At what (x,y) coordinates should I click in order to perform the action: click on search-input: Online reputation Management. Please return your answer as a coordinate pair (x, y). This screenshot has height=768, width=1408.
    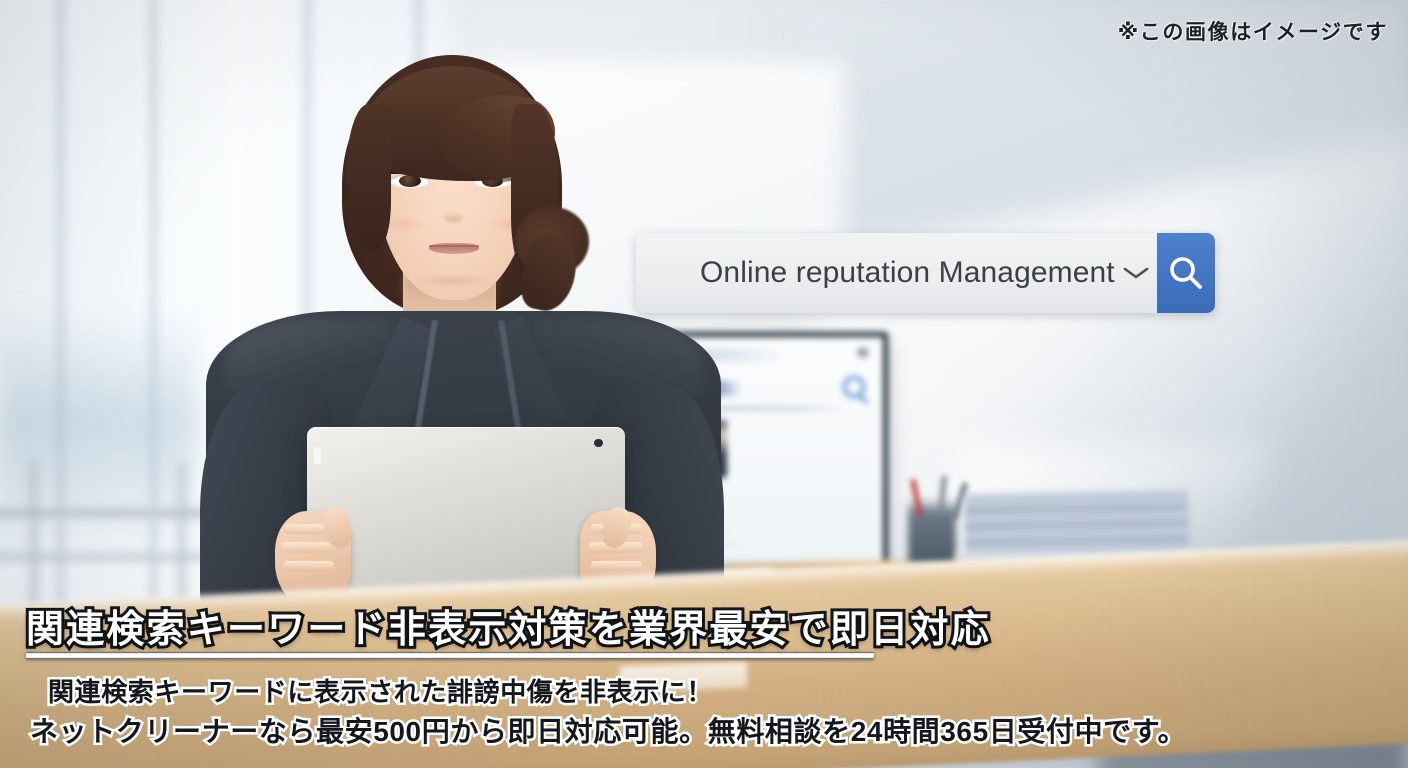
    Looking at the image, I should click on (875, 273).